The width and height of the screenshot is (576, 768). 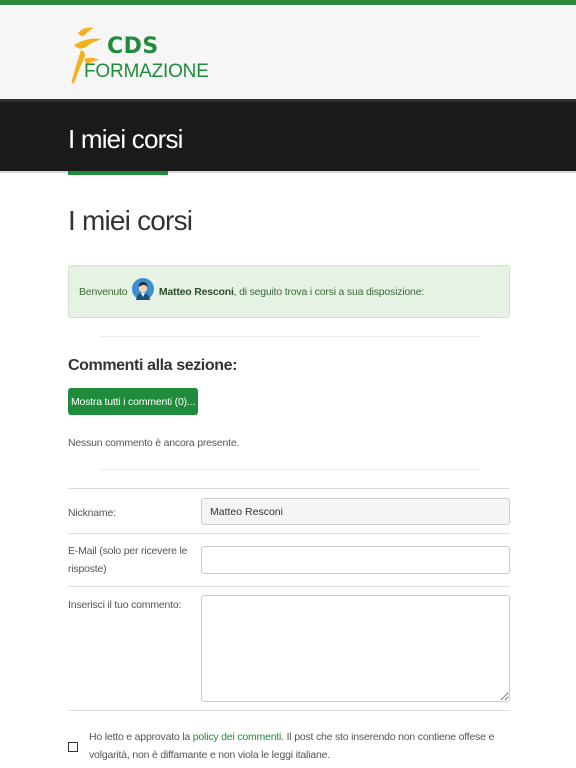 I want to click on comment-textarea, so click(x=355, y=648).